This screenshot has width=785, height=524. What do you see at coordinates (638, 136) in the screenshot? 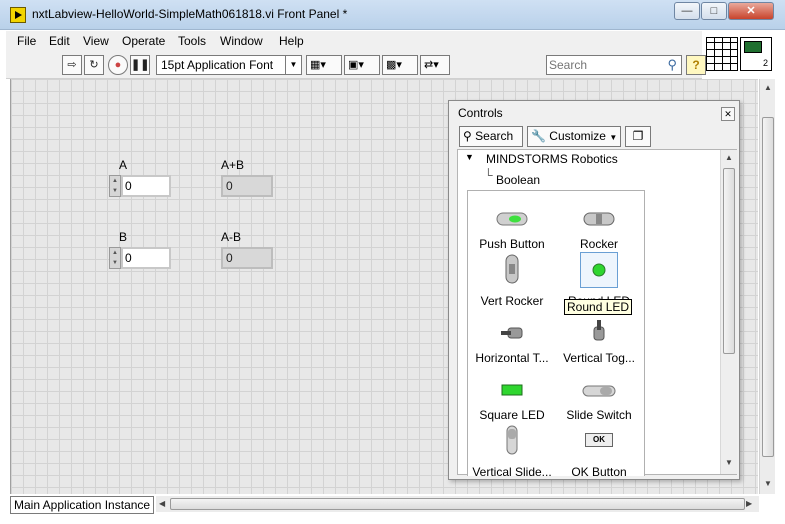
I see `palette-window-icon: ❐` at bounding box center [638, 136].